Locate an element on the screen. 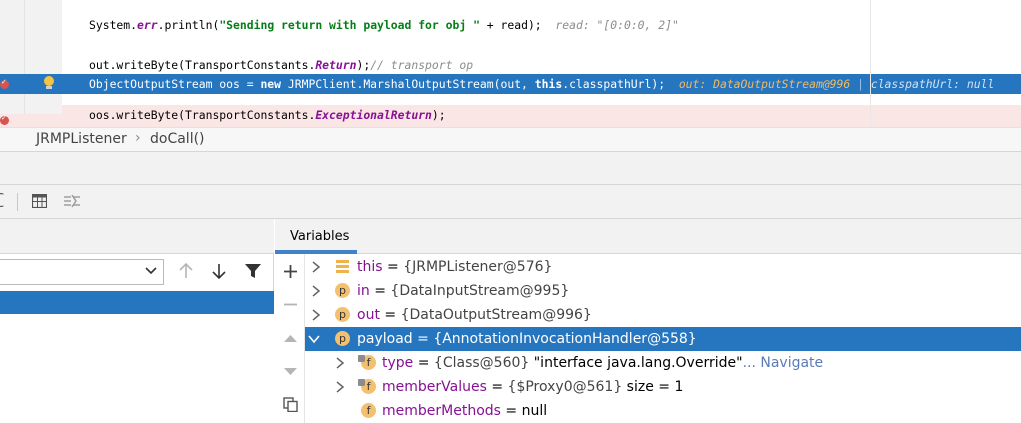  debug-tool-window-header is located at coordinates (510, 168).